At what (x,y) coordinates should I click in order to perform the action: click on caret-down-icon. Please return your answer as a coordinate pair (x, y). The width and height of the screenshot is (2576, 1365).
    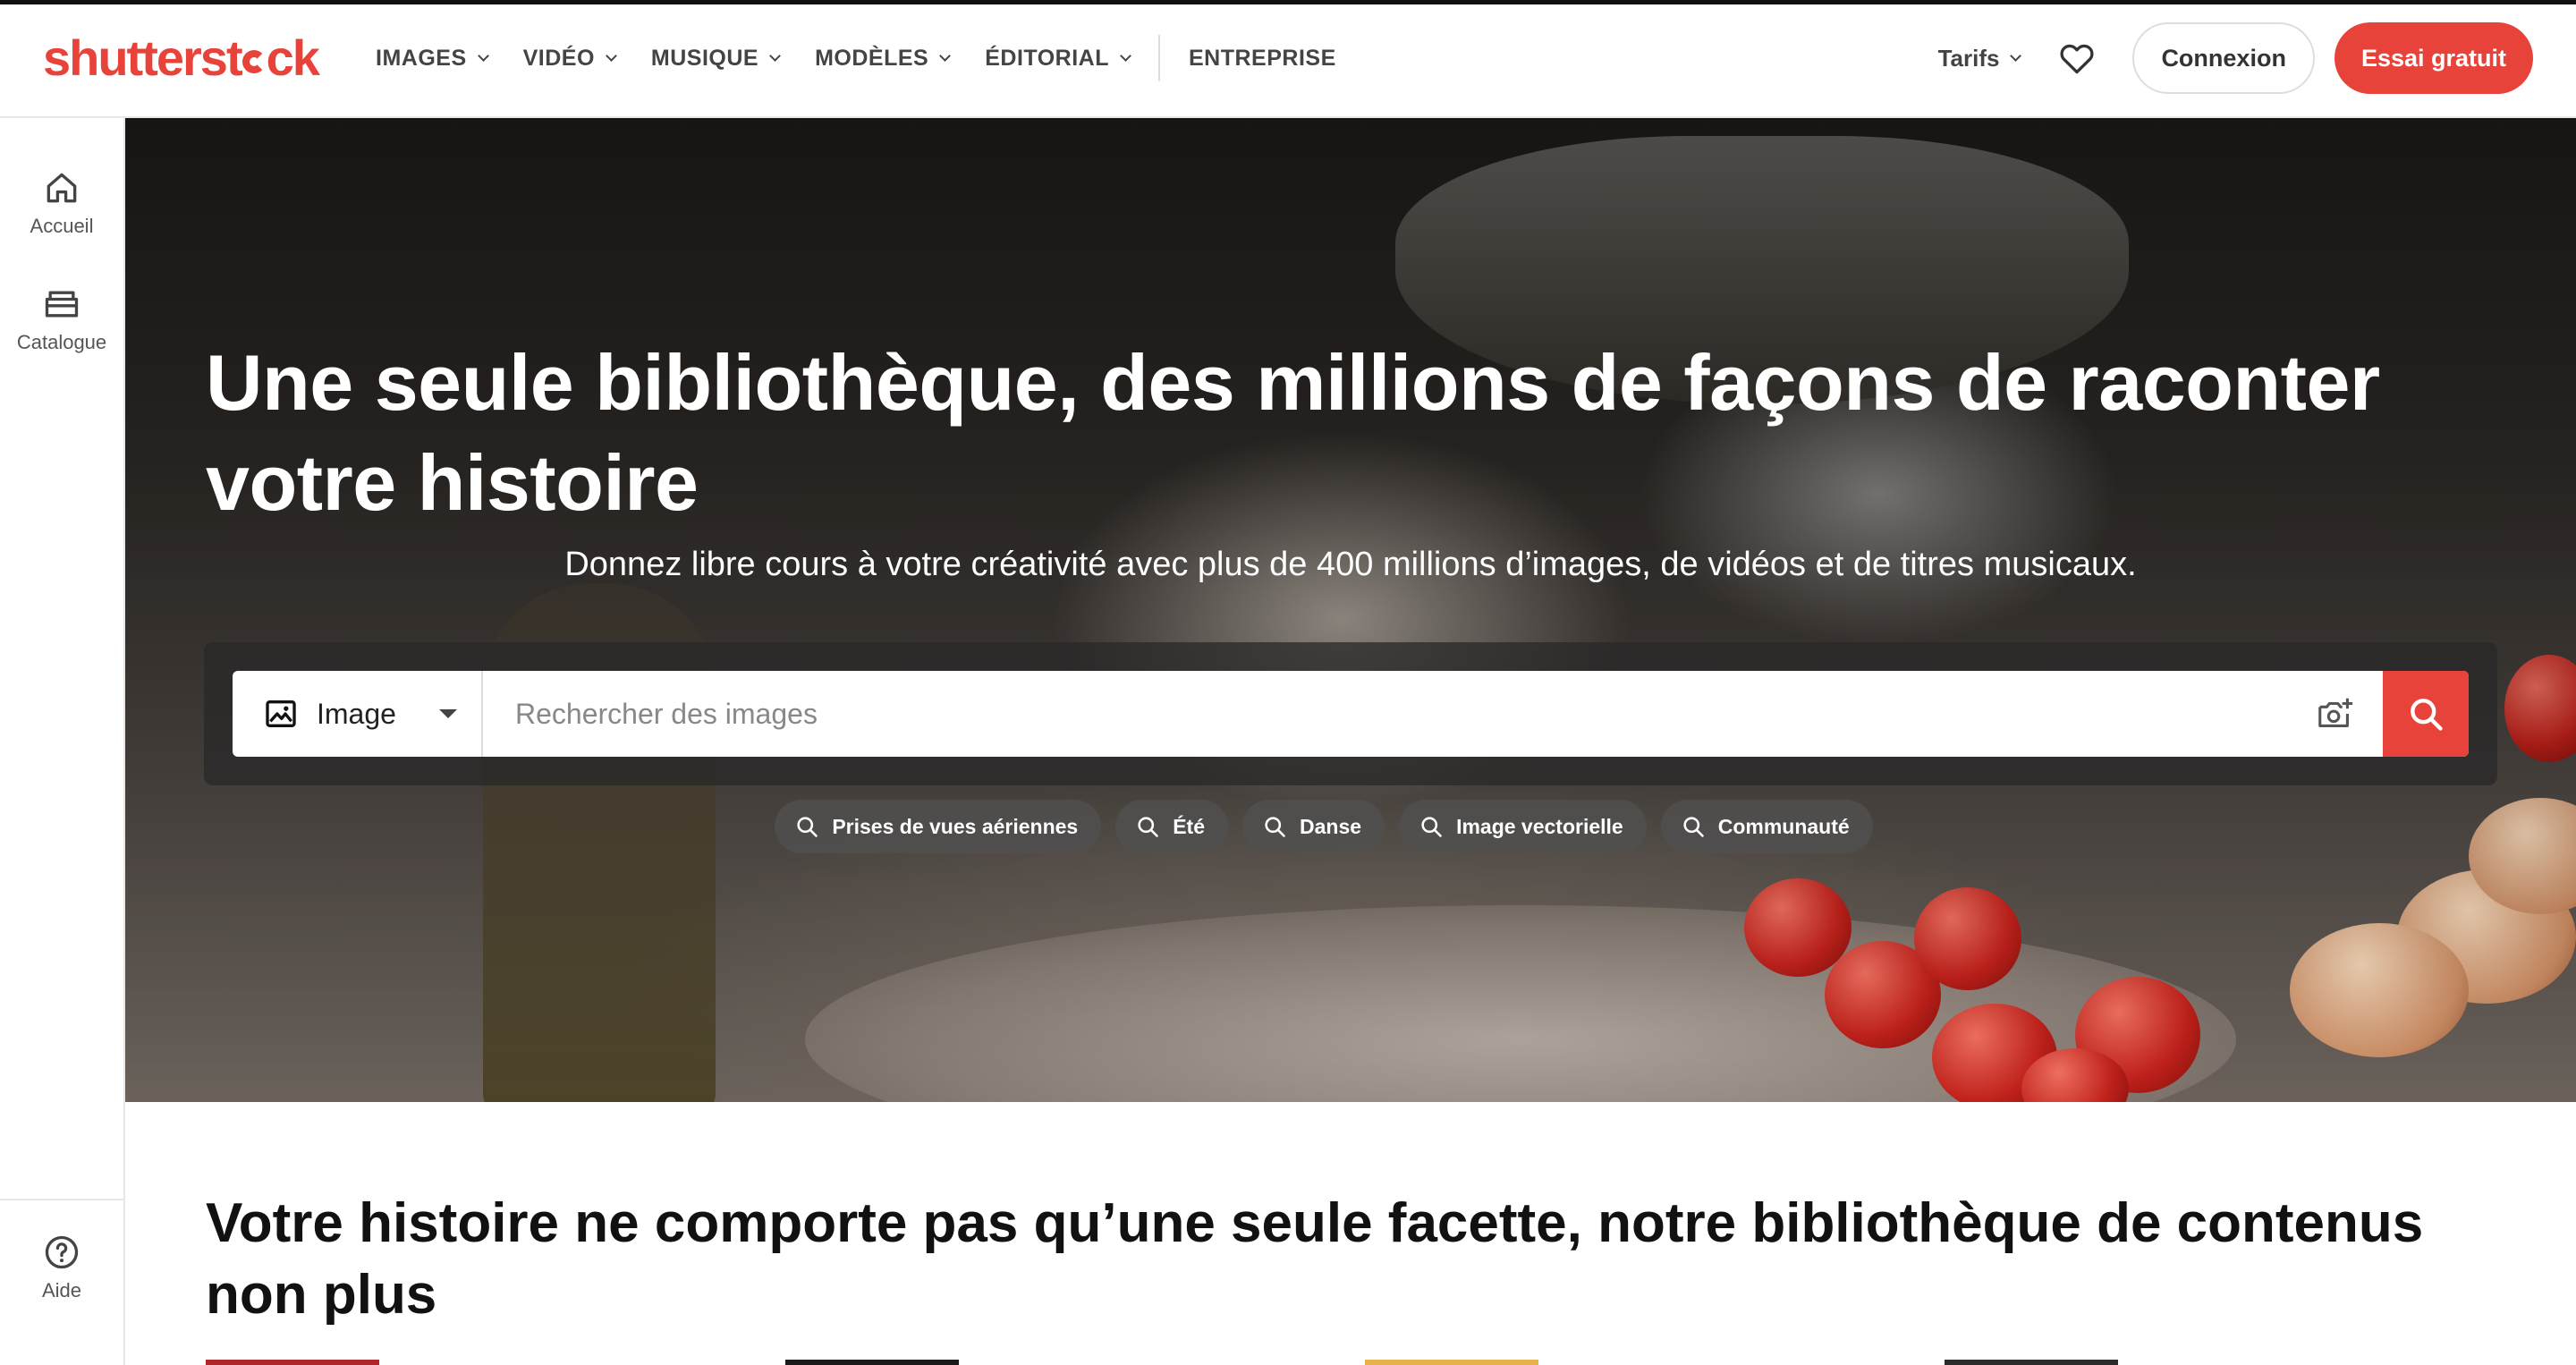
    Looking at the image, I should click on (447, 713).